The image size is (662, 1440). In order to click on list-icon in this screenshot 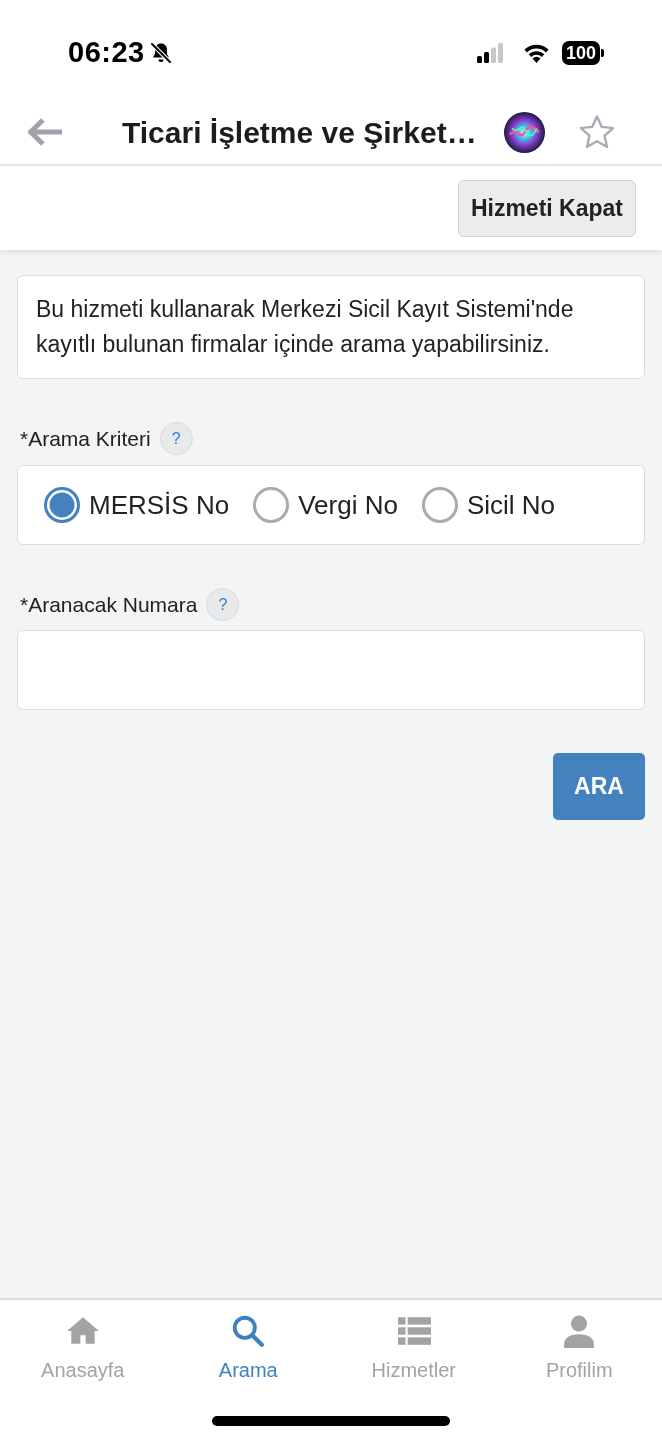, I will do `click(413, 1331)`.